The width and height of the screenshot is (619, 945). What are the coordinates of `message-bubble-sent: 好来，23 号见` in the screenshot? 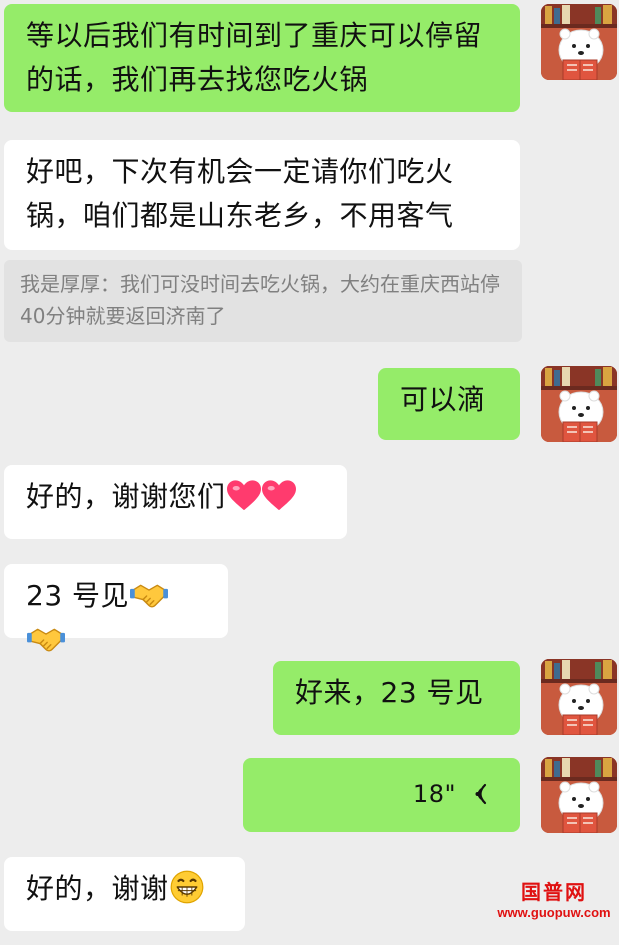 It's located at (396, 698).